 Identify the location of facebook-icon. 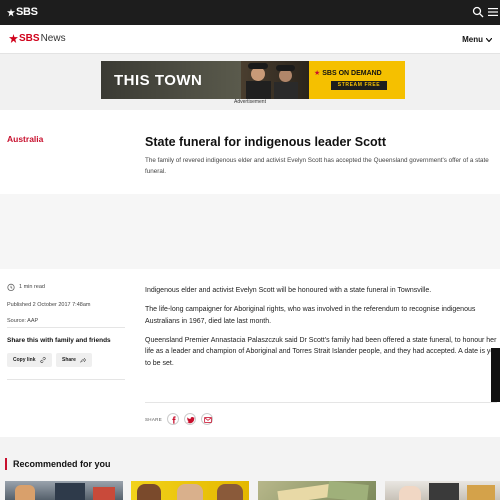
(174, 420).